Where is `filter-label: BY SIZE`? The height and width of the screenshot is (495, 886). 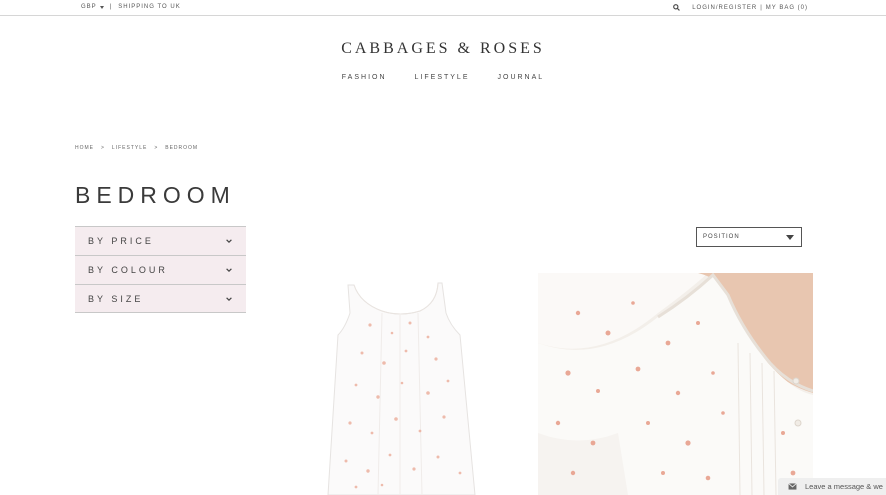 filter-label: BY SIZE is located at coordinates (116, 298).